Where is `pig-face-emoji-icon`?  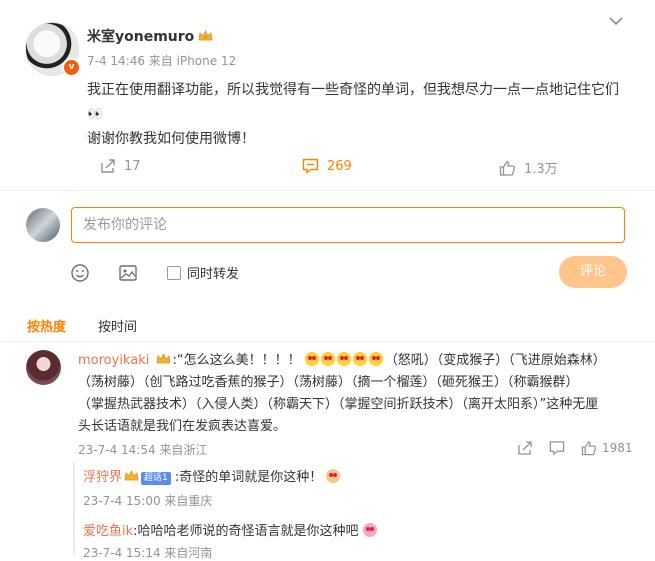
pig-face-emoji-icon is located at coordinates (369, 530).